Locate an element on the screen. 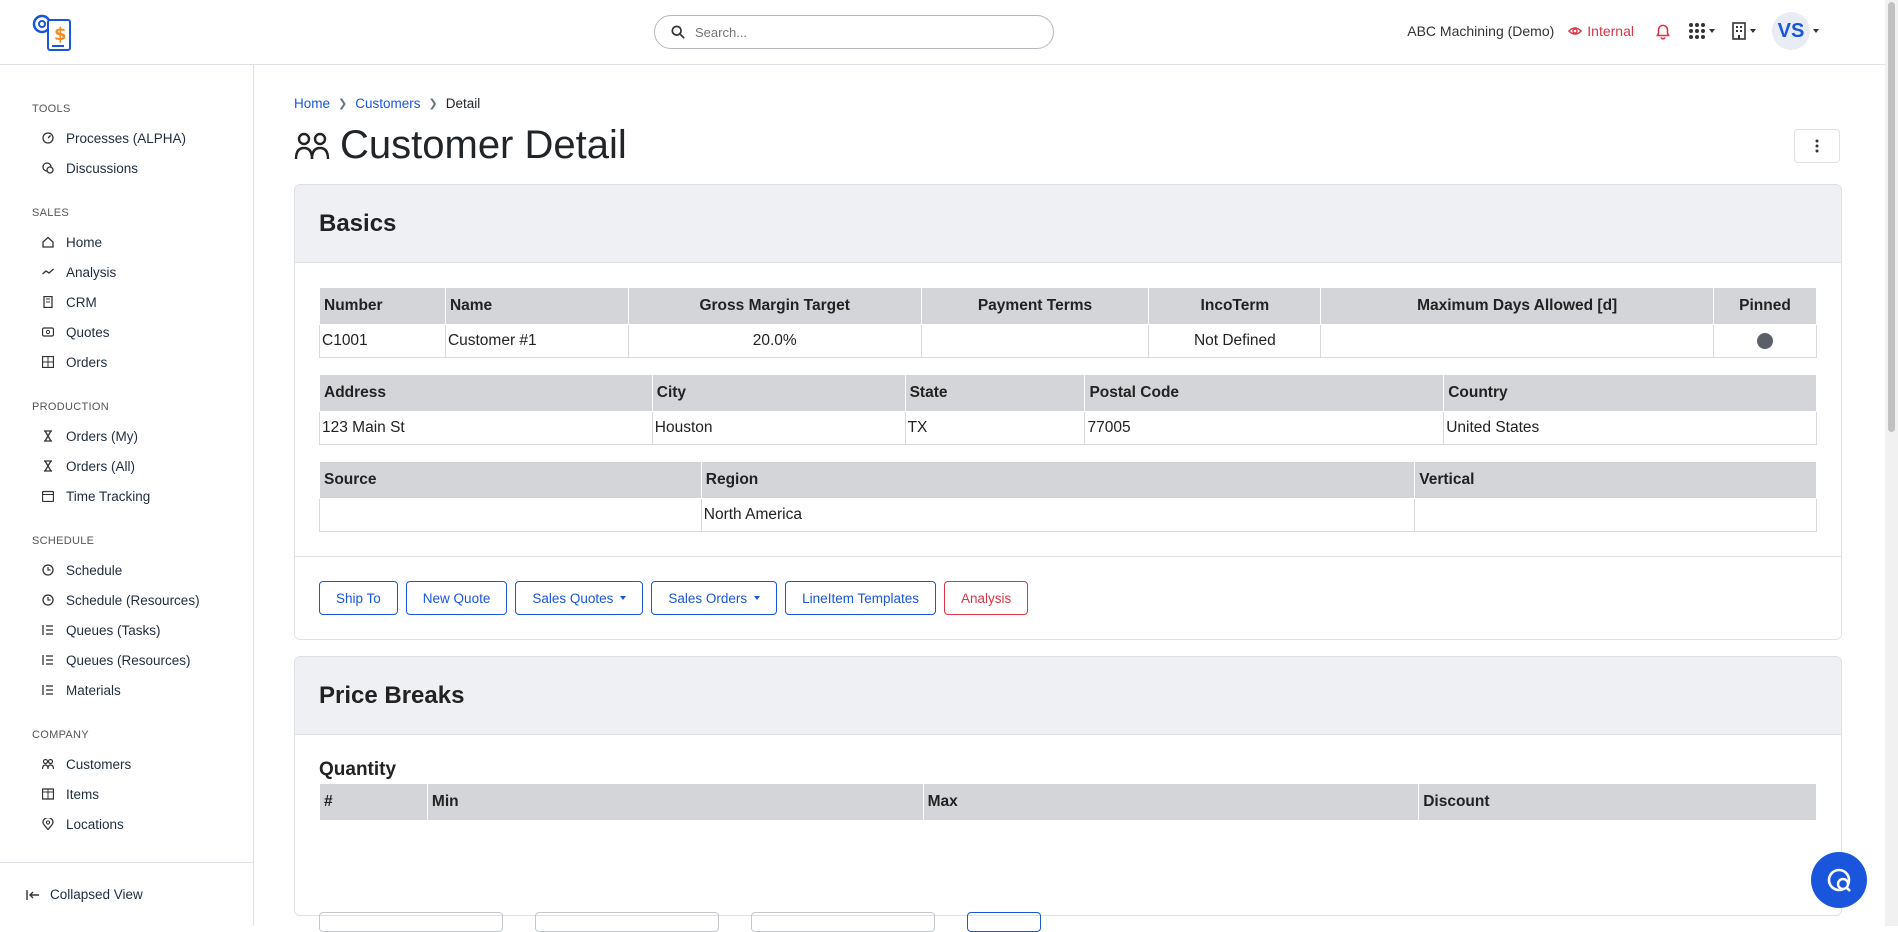  search-input is located at coordinates (865, 32).